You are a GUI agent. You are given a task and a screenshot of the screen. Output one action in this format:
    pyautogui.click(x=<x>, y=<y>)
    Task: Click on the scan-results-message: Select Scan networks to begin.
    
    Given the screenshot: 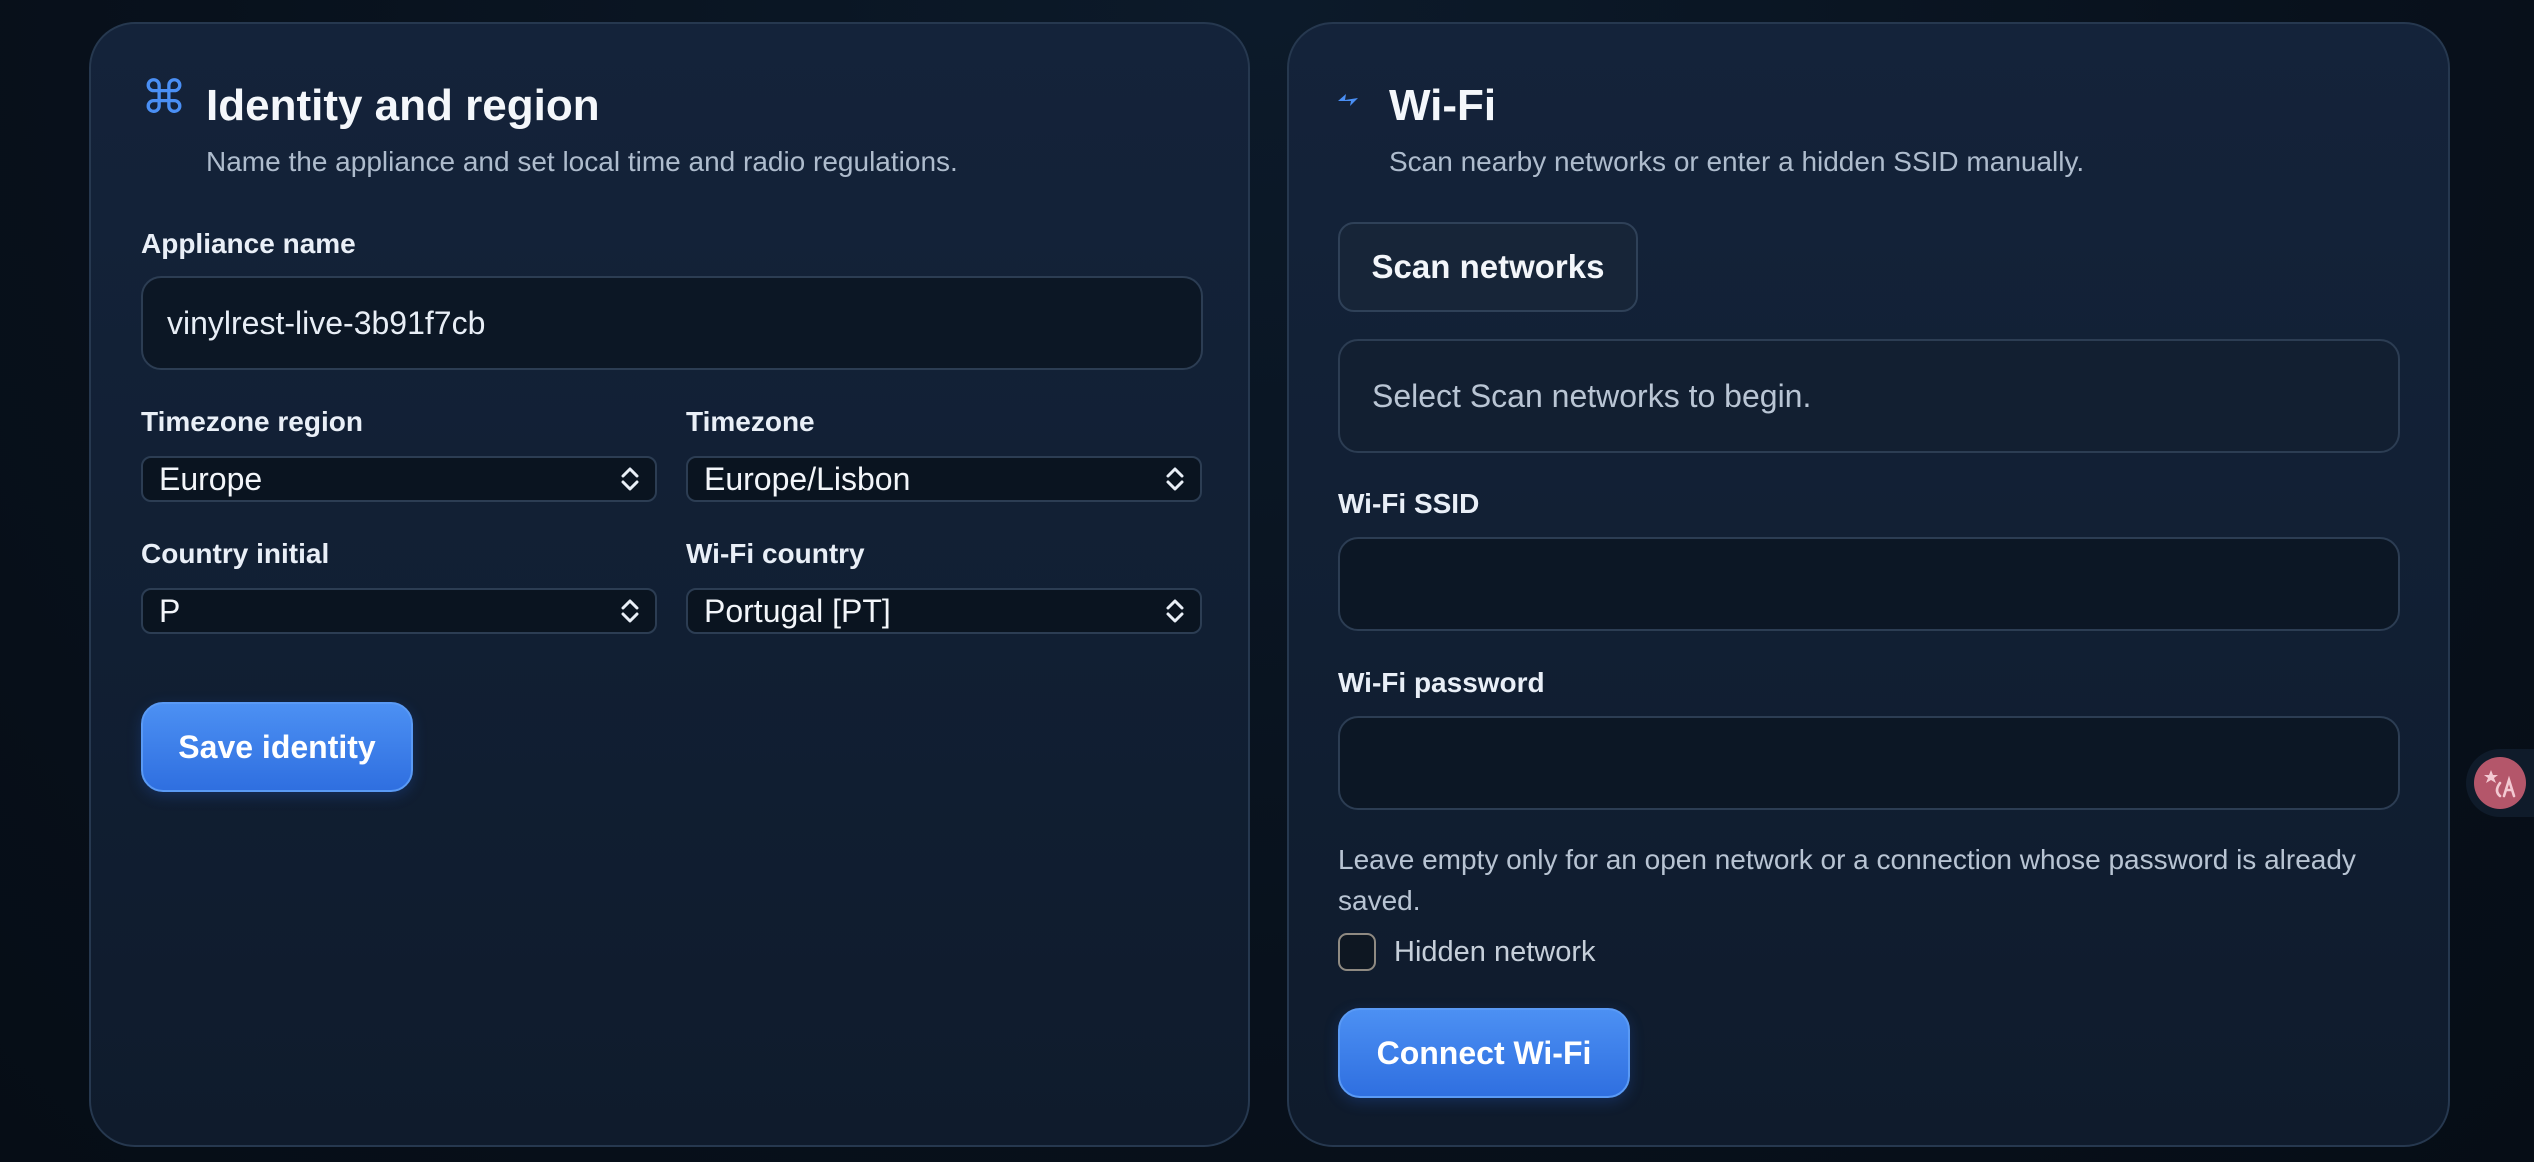 What is the action you would take?
    pyautogui.click(x=1592, y=395)
    